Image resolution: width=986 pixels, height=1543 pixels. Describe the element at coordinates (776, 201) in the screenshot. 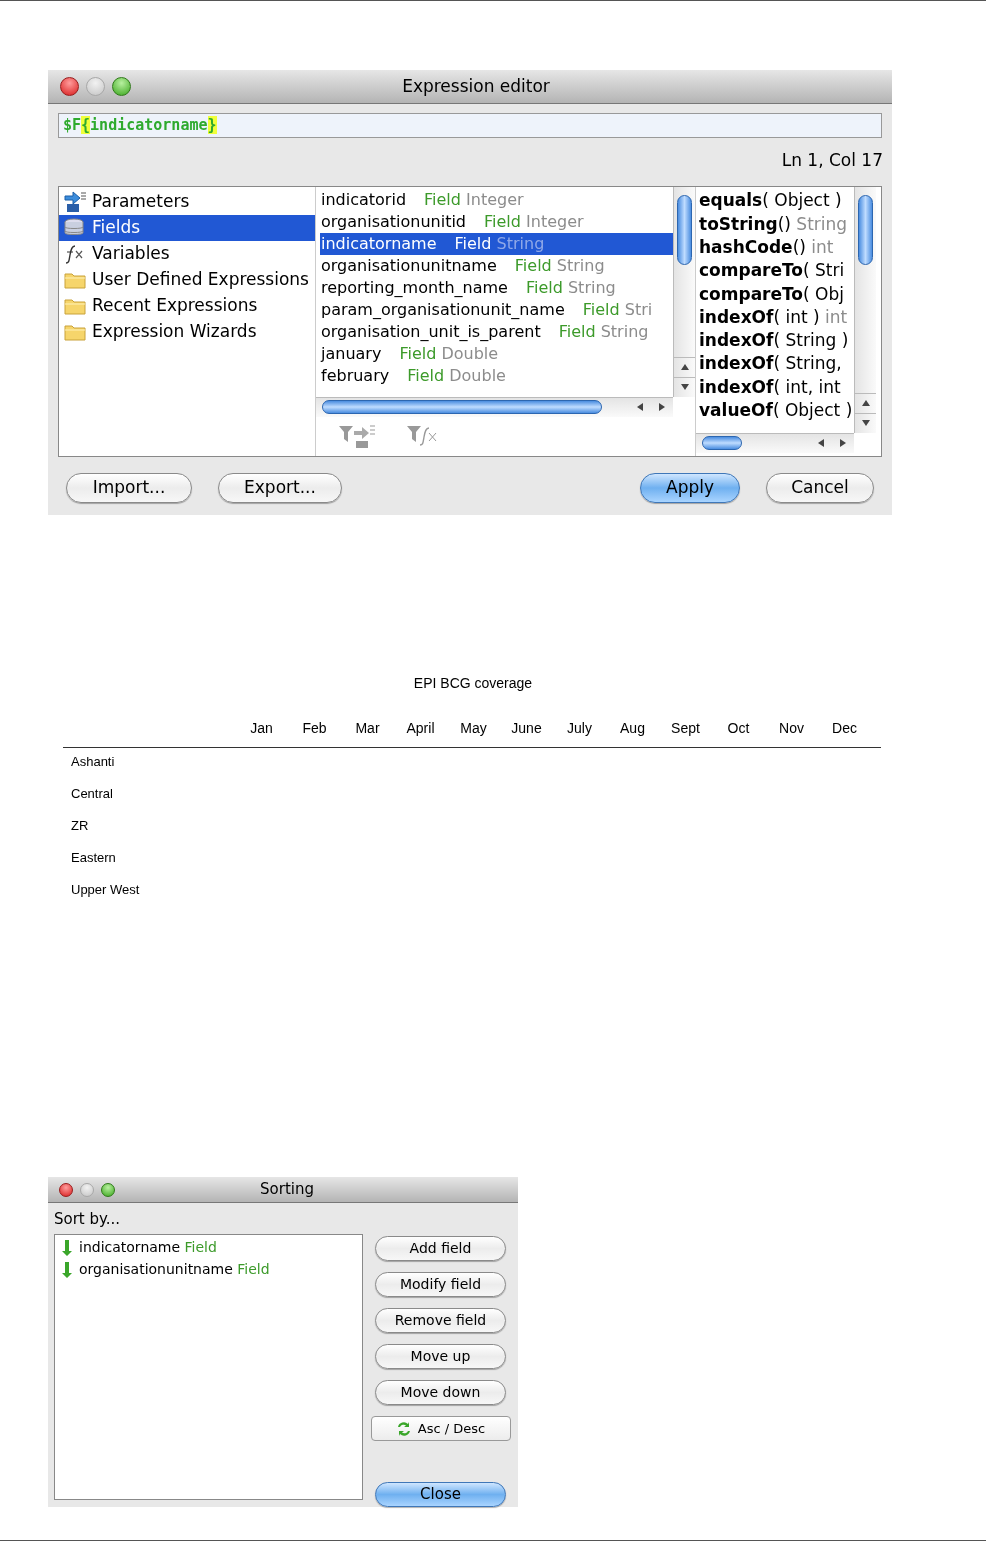

I see `method-item: equals( Object )` at that location.